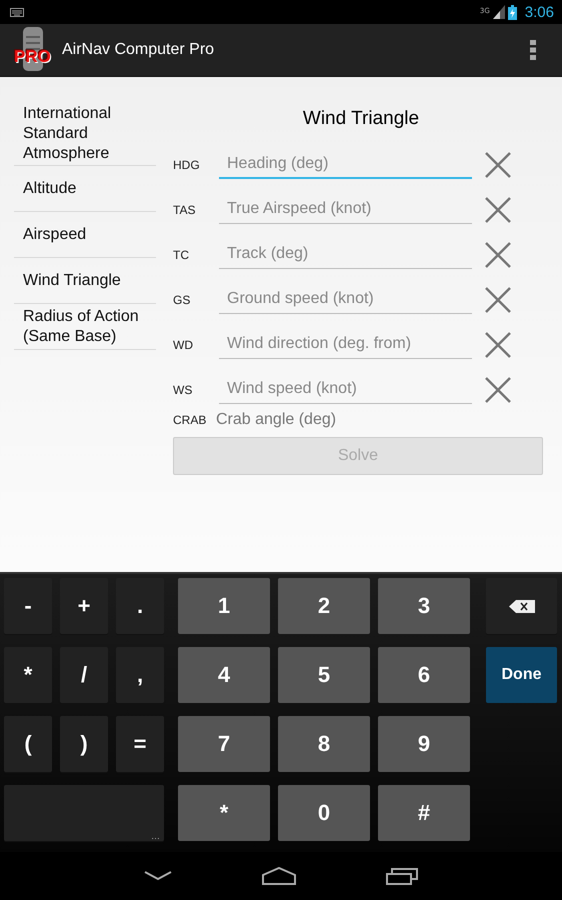 Image resolution: width=562 pixels, height=900 pixels. What do you see at coordinates (345, 344) in the screenshot?
I see `input-field: Wind direction (deg. from)` at bounding box center [345, 344].